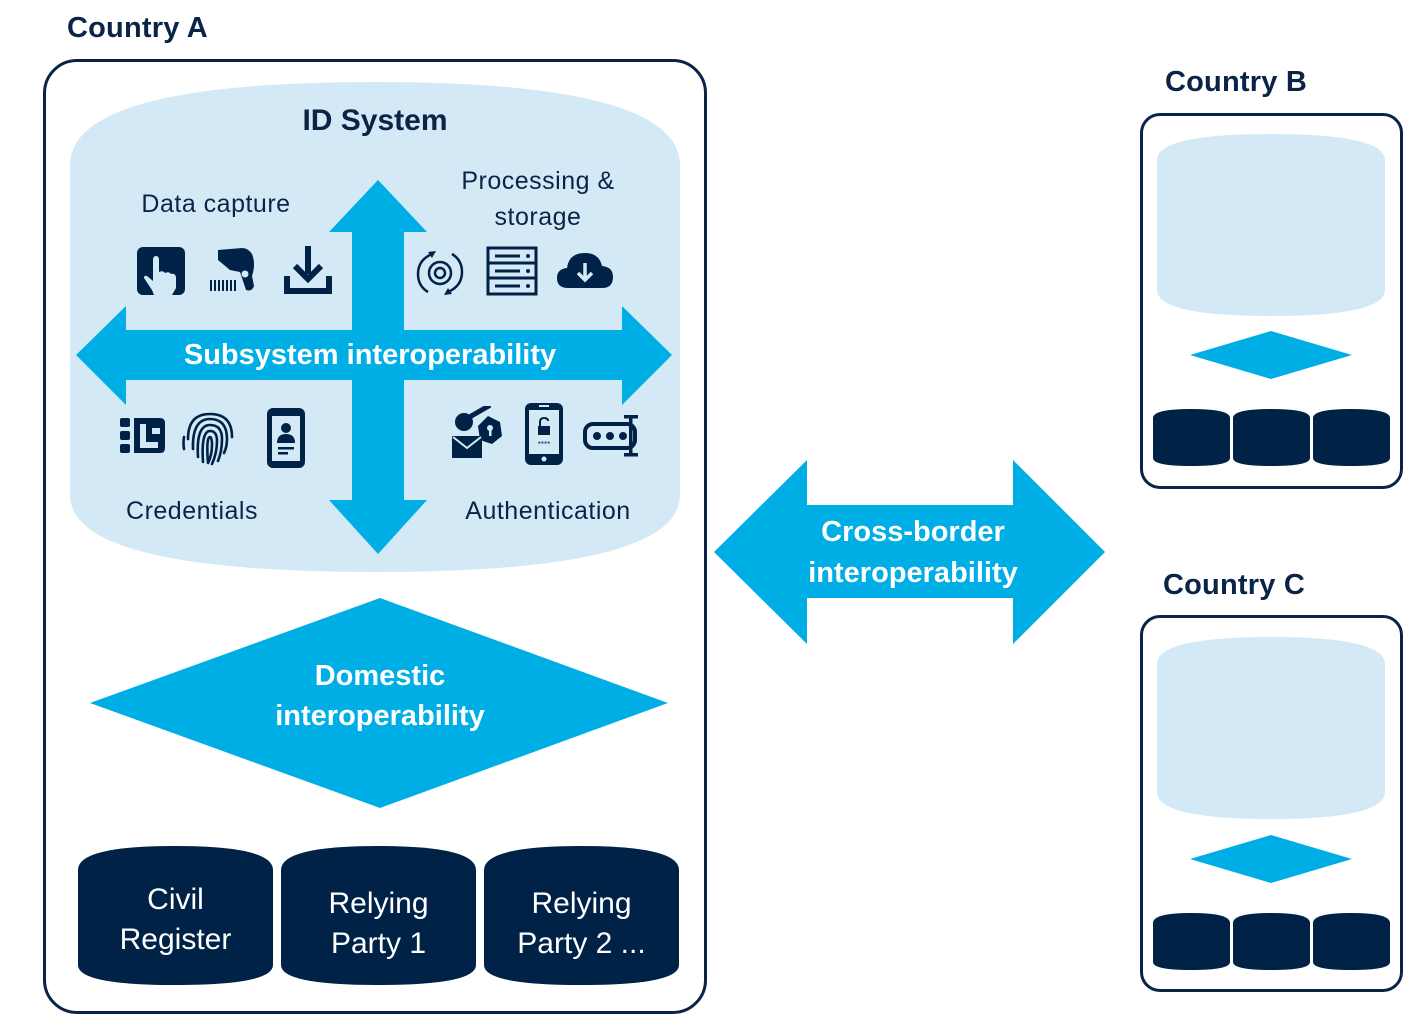 This screenshot has width=1403, height=1014. Describe the element at coordinates (175, 920) in the screenshot. I see `civil-register-label: Civil Register` at that location.